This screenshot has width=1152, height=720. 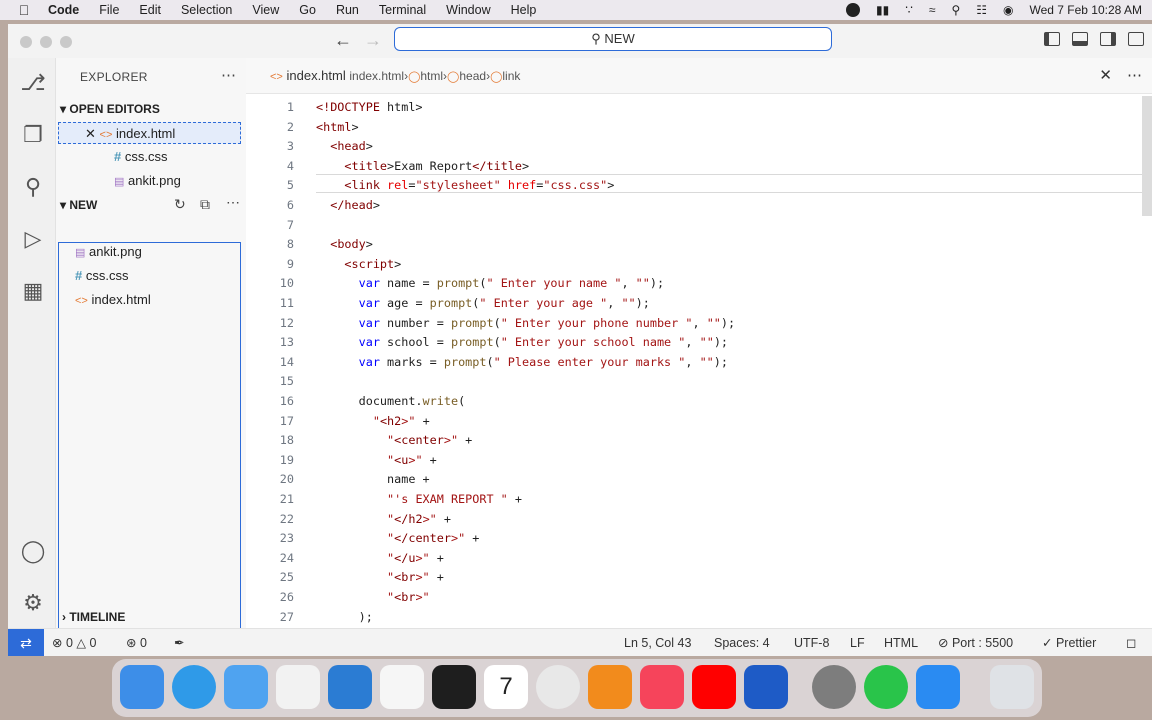 What do you see at coordinates (93, 617) in the screenshot?
I see `timeline-header: › TIMELINE` at bounding box center [93, 617].